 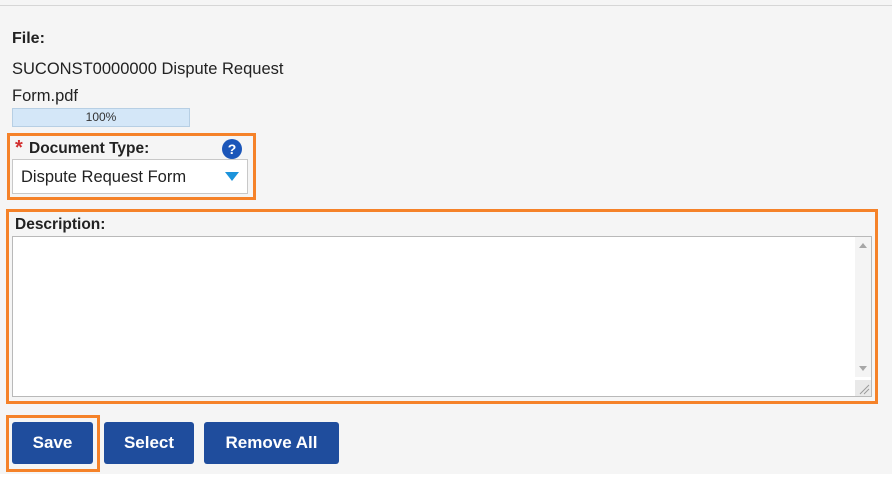 I want to click on remove-all-button: Remove All, so click(x=271, y=443).